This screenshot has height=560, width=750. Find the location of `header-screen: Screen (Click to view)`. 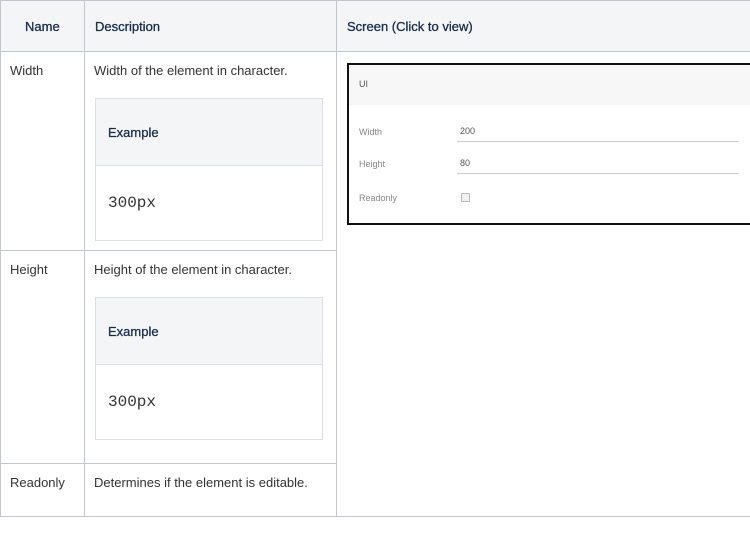

header-screen: Screen (Click to view) is located at coordinates (543, 26).